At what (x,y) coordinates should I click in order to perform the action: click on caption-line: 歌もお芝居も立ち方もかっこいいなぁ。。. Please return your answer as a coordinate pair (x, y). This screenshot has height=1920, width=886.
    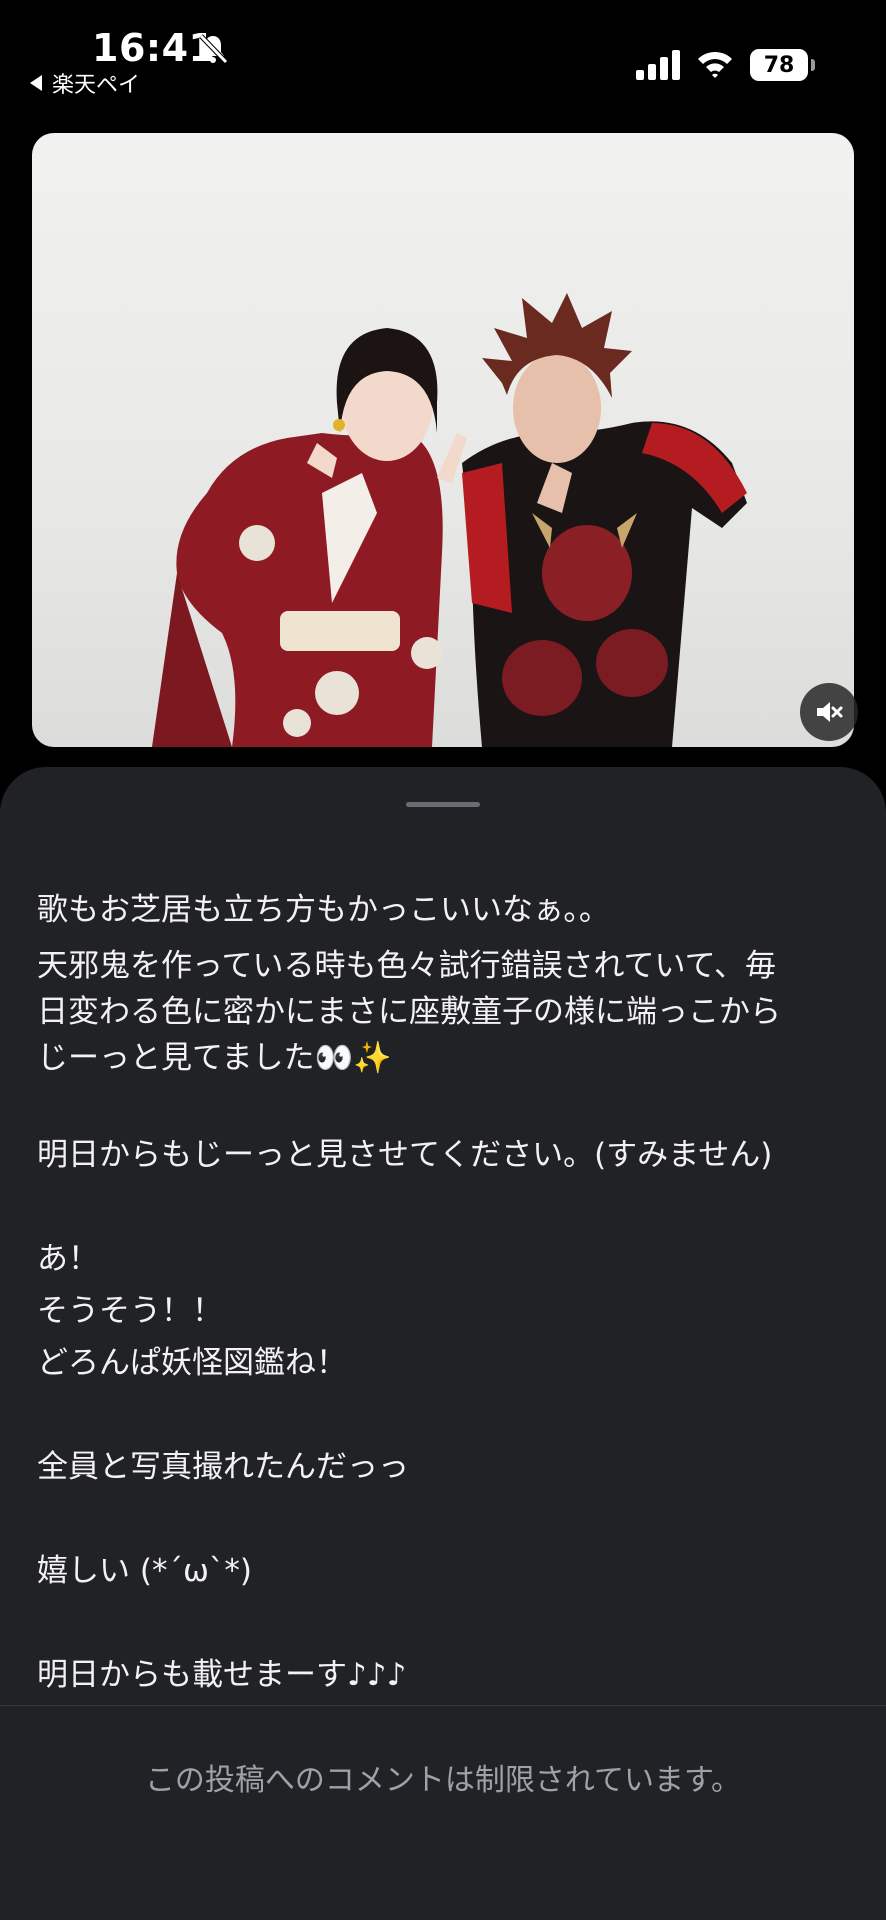
    Looking at the image, I should click on (323, 910).